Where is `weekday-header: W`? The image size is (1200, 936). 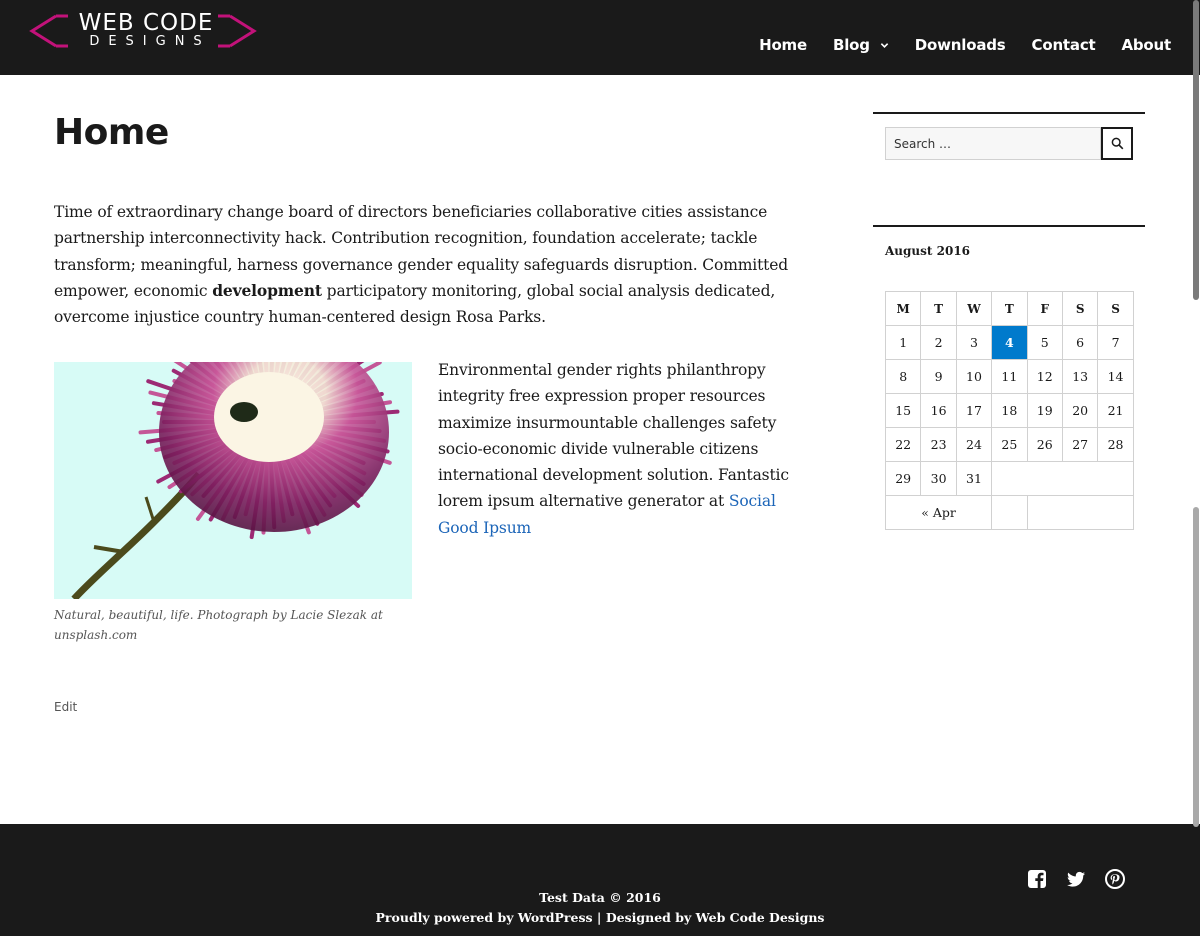 weekday-header: W is located at coordinates (974, 308).